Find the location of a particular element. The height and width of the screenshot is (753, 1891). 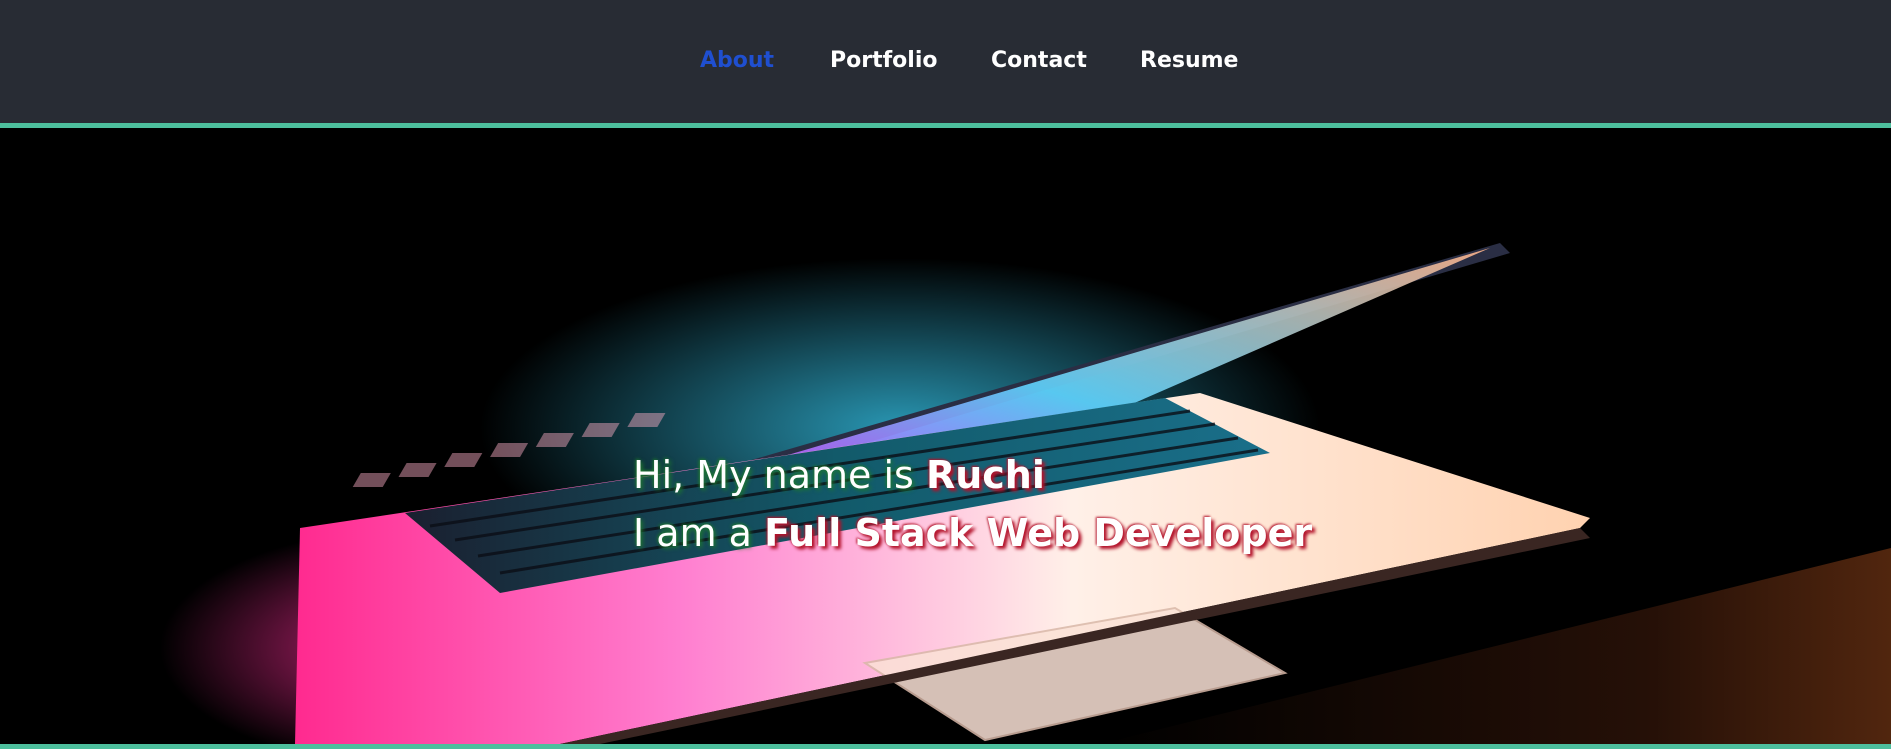

nav-link-contact: Contact is located at coordinates (1039, 61).